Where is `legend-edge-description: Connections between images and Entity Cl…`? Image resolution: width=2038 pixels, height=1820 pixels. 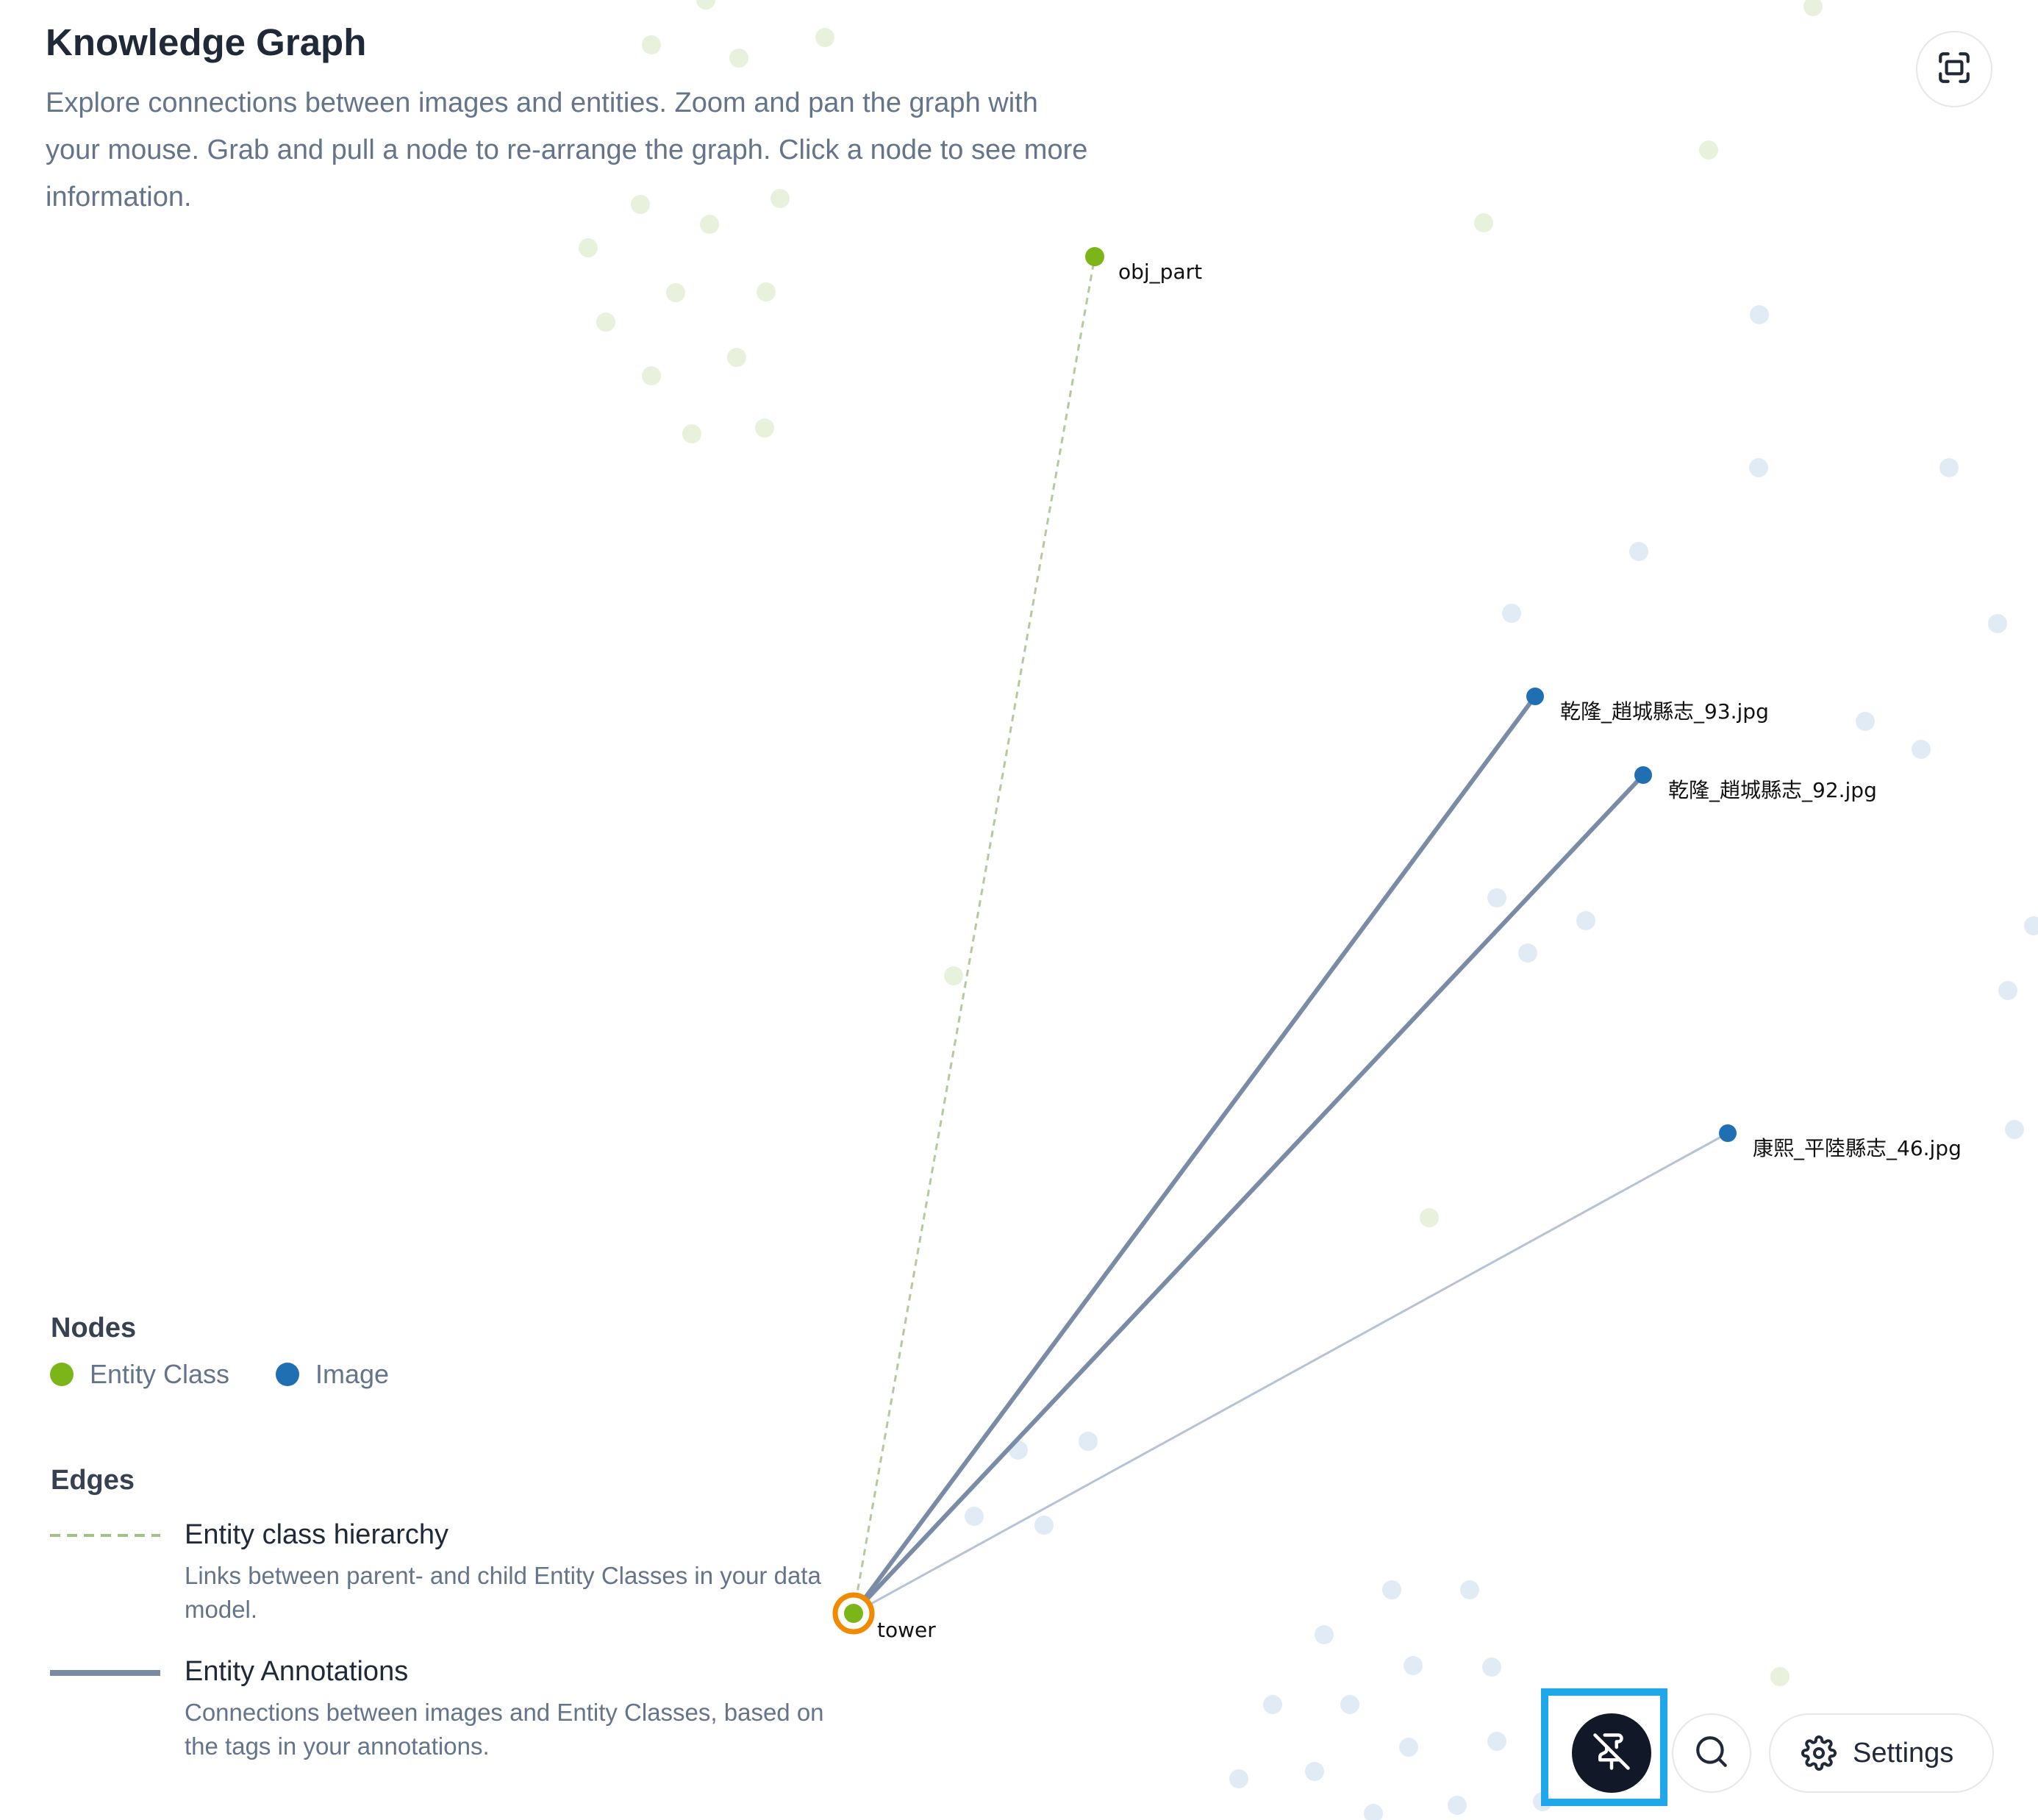 legend-edge-description: Connections between images and Entity Cl… is located at coordinates (504, 1729).